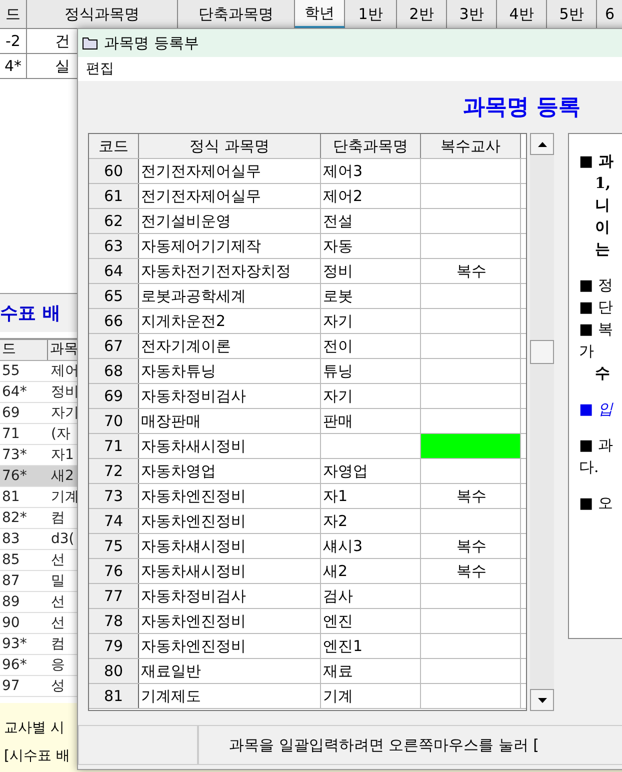 Image resolution: width=622 pixels, height=772 pixels. I want to click on menu-item: 편집, so click(100, 69).